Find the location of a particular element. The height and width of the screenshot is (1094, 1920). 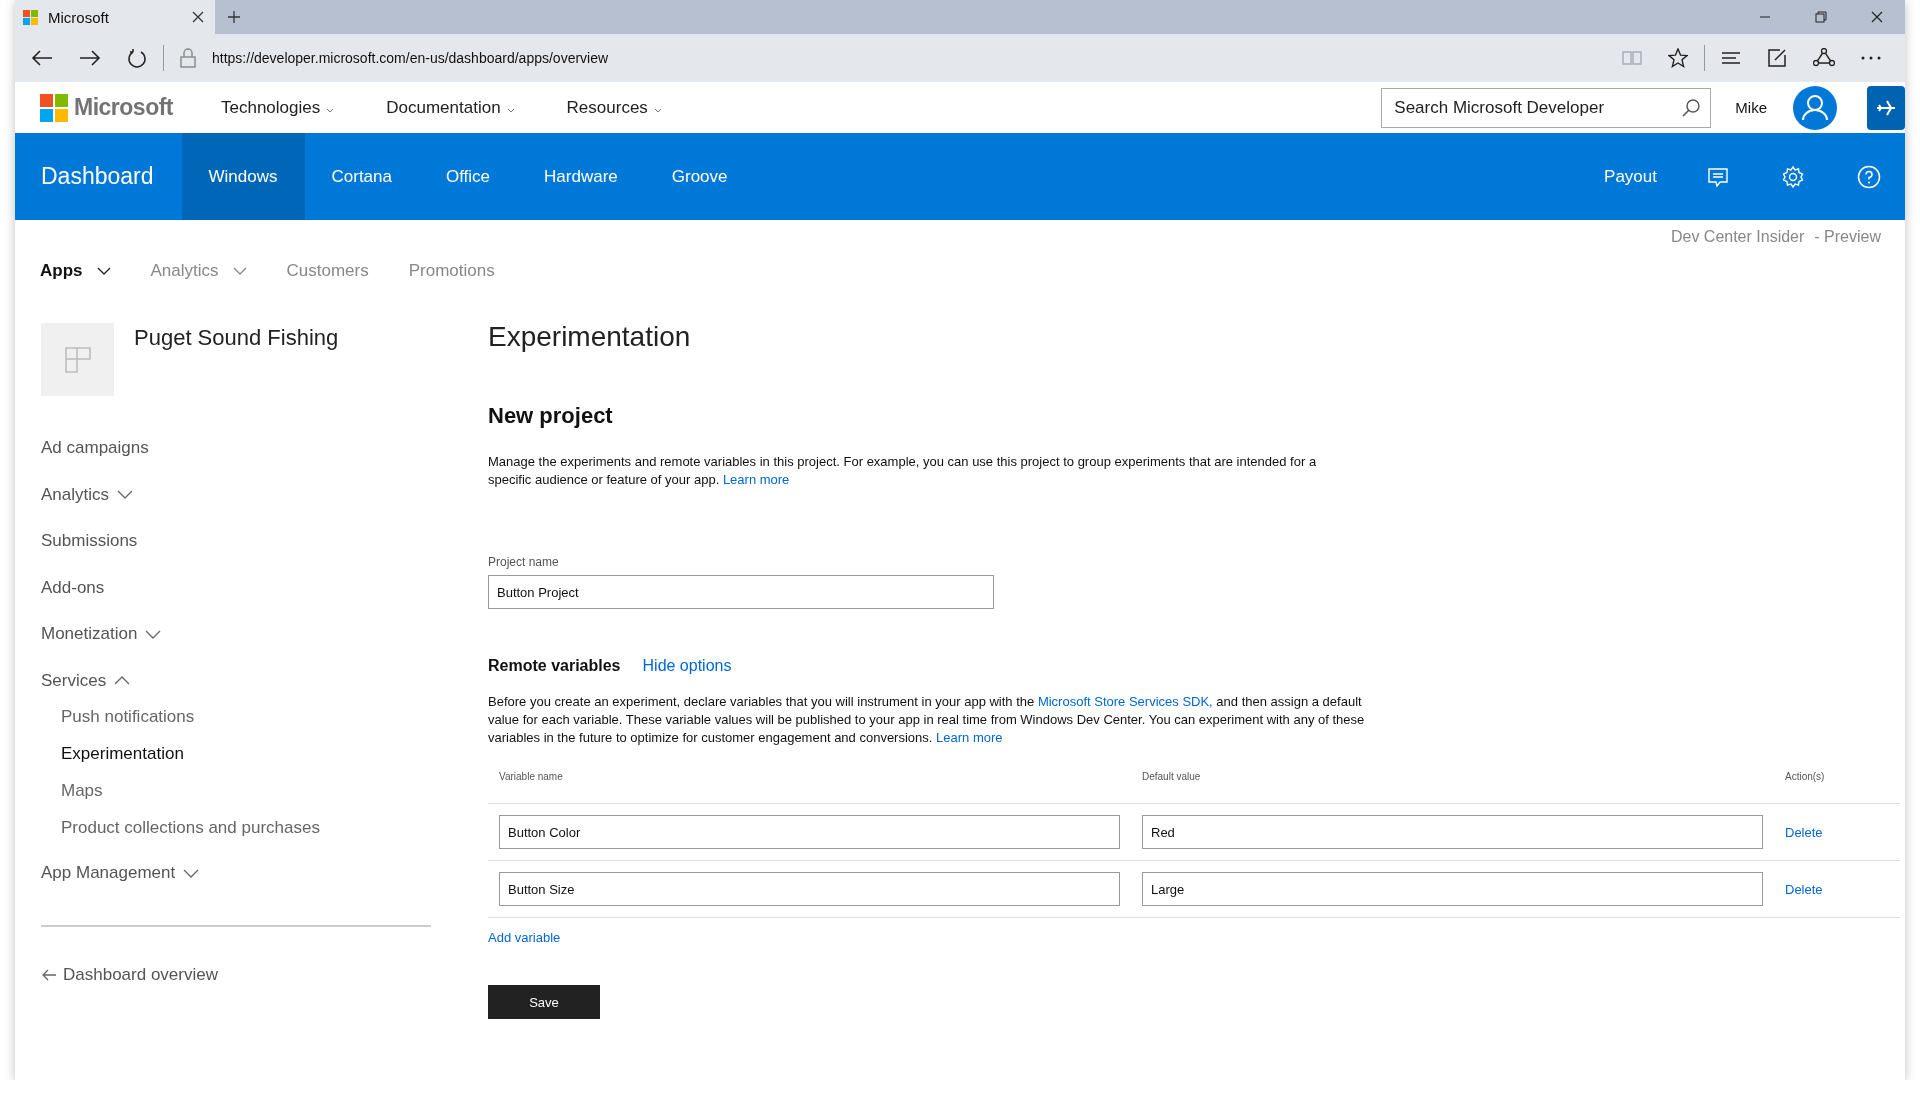

default-value-field: Red is located at coordinates (1452, 832).